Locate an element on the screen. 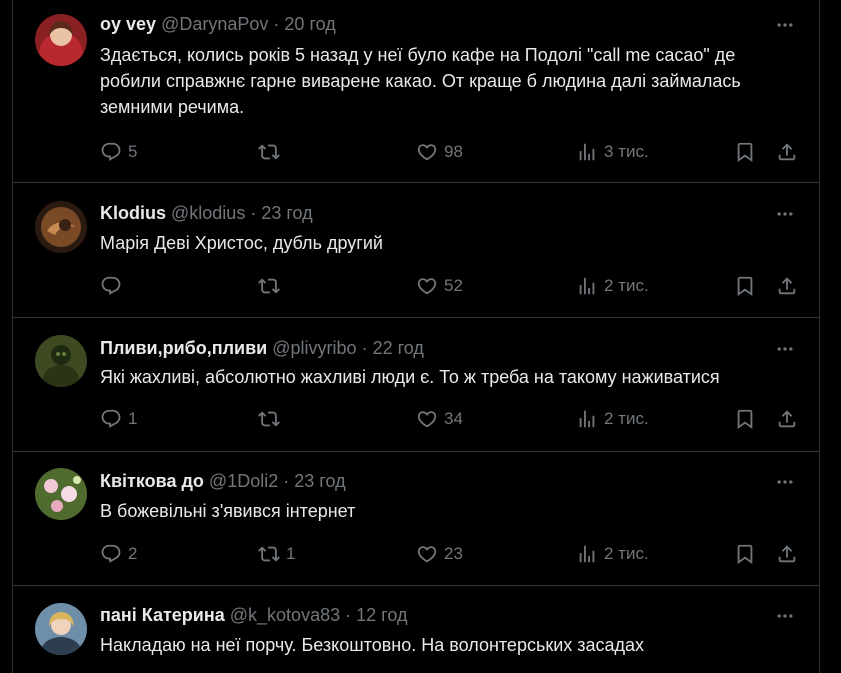 The image size is (841, 673). tweet-text: Марія Деві Христос, дубль другий is located at coordinates (241, 243).